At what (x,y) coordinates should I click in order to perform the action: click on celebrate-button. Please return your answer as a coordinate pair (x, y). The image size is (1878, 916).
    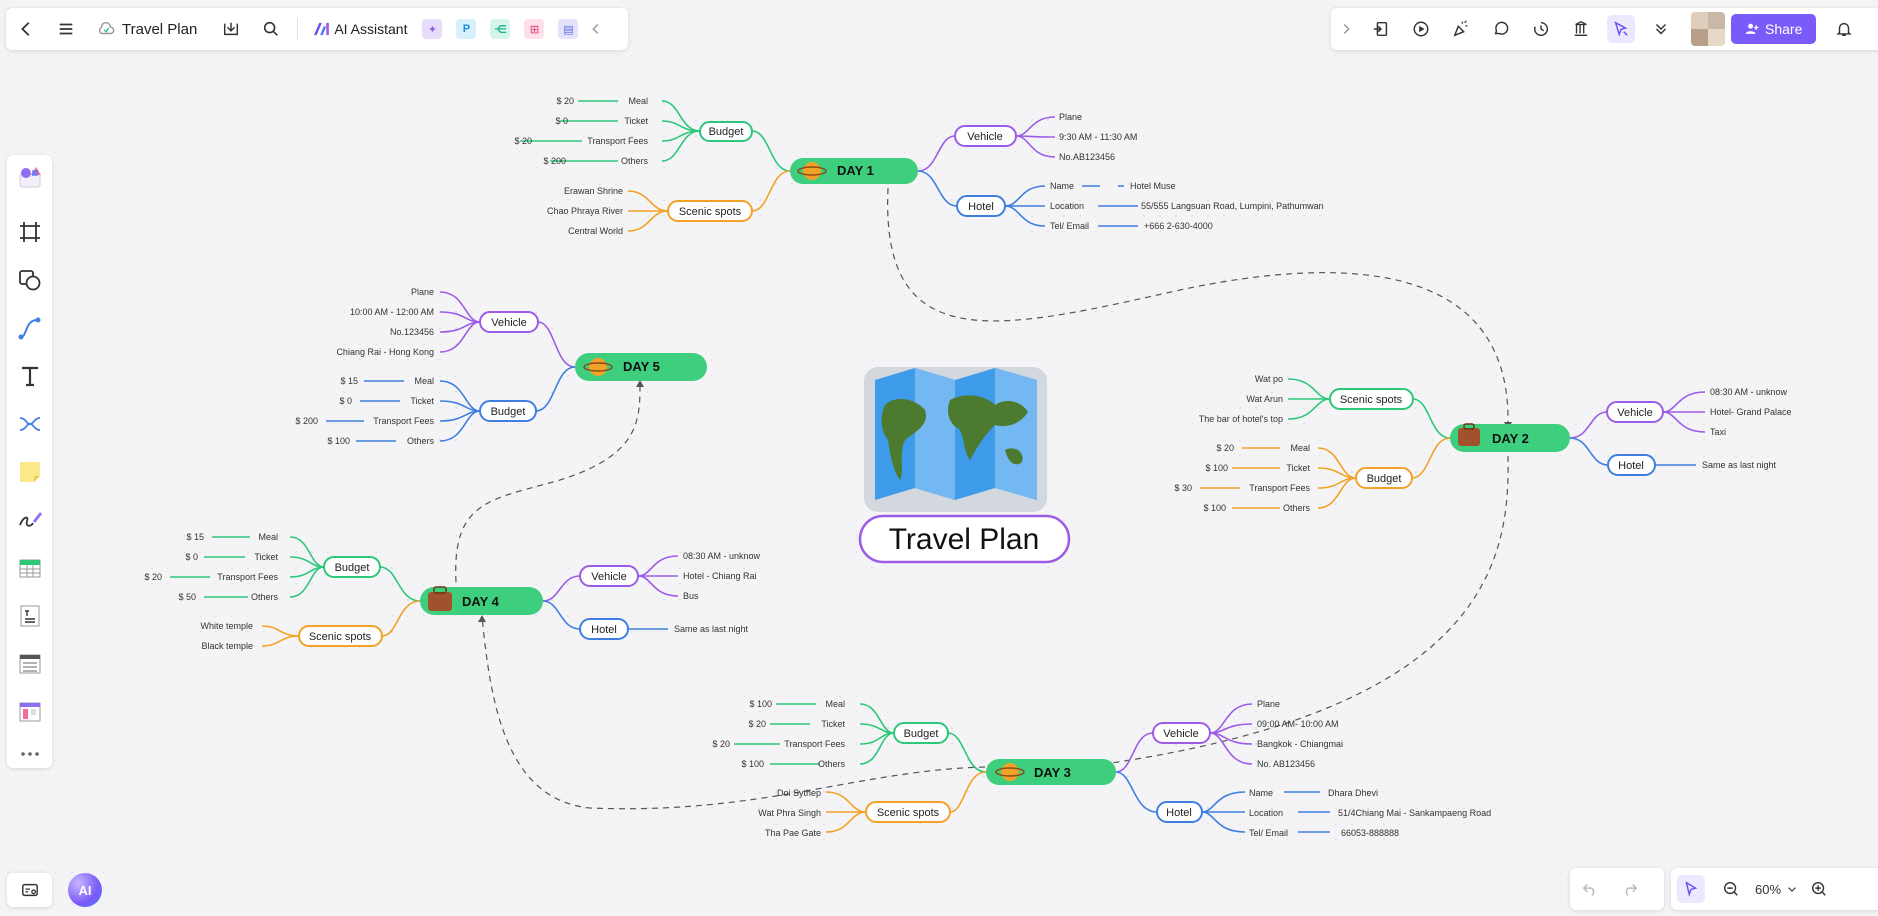
    Looking at the image, I should click on (1461, 29).